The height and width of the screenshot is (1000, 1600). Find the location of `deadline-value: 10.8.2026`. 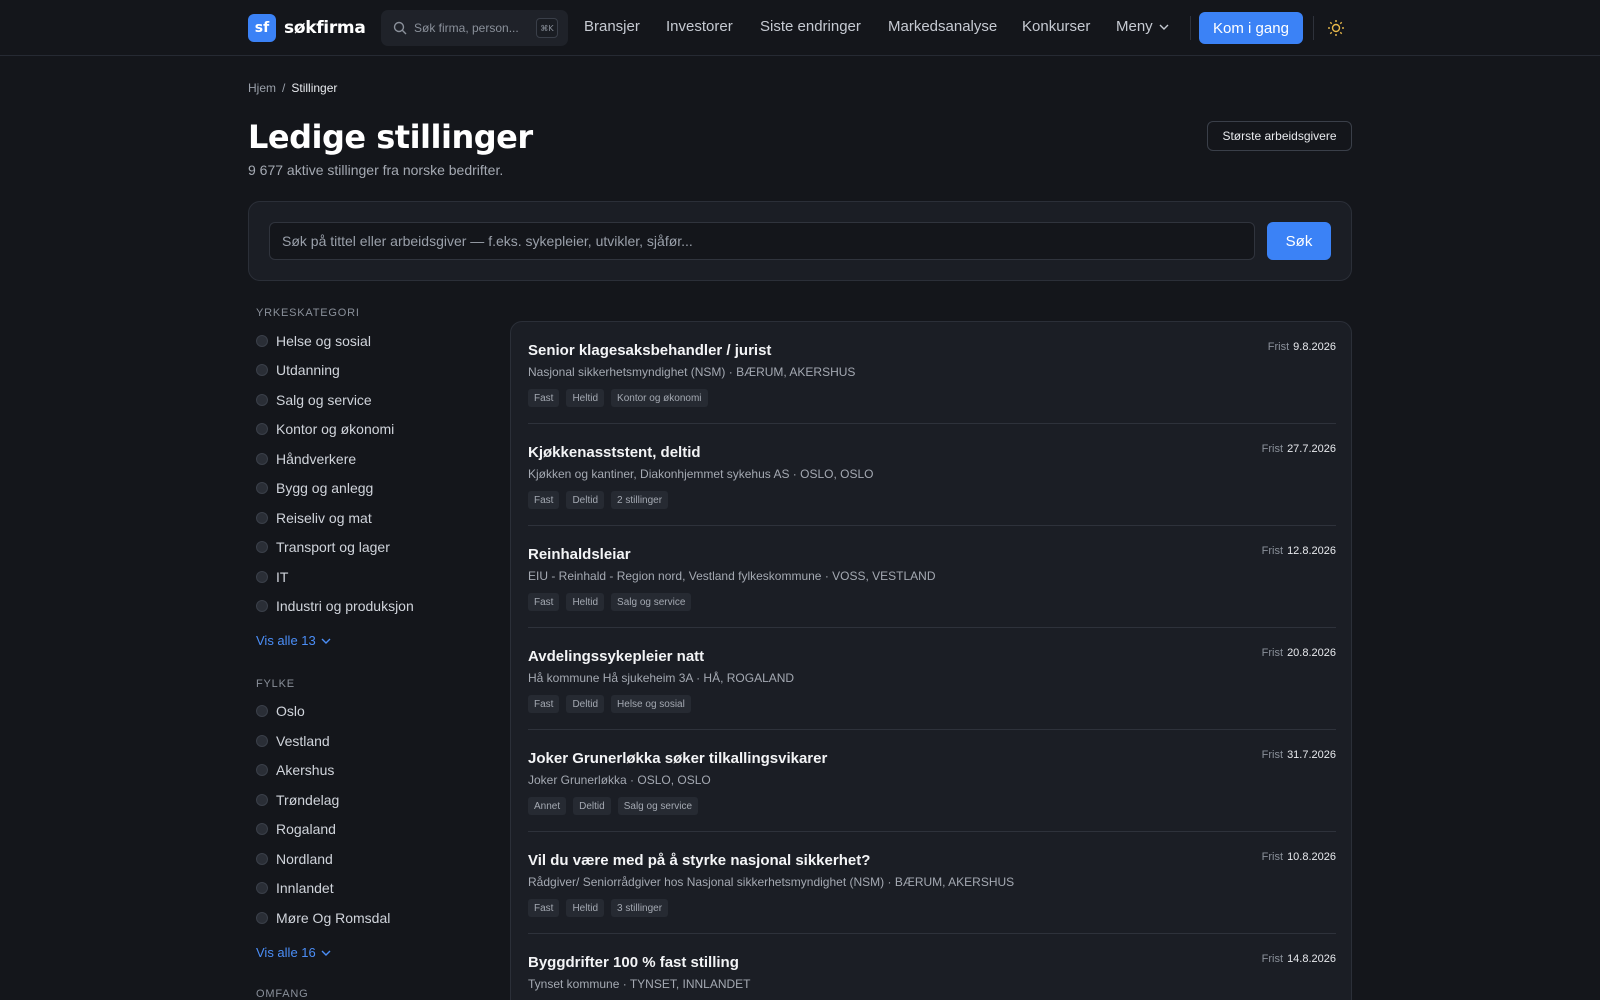

deadline-value: 10.8.2026 is located at coordinates (1311, 857).